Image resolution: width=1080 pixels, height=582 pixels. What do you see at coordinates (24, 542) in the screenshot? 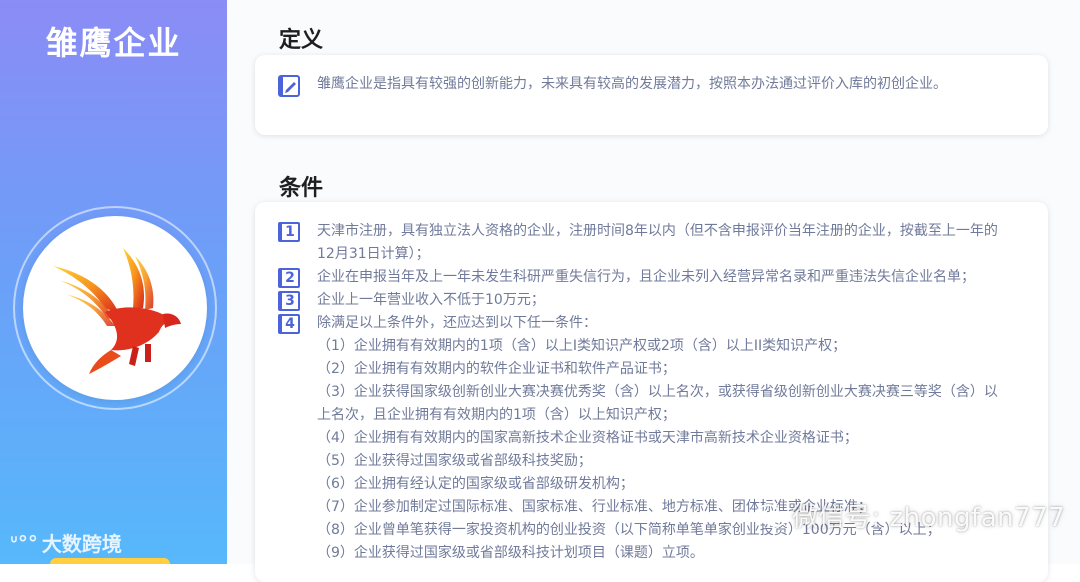
I see `brand-logo-icon: ᐡ°°` at bounding box center [24, 542].